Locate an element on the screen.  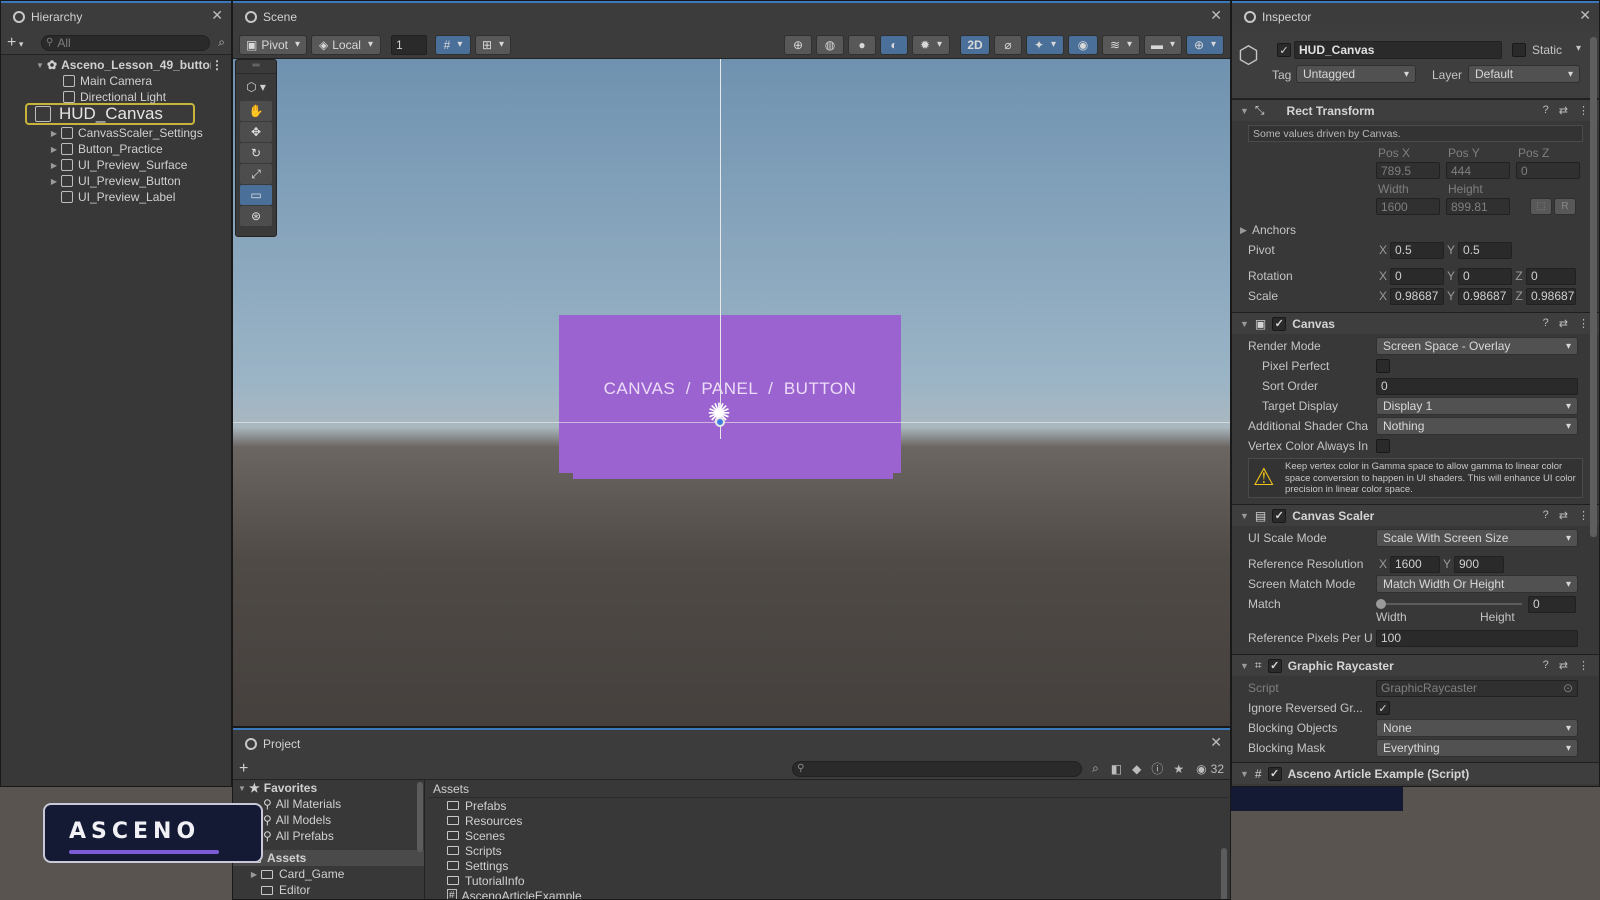
scale-z-field: 0.98687 is located at coordinates (1551, 296).